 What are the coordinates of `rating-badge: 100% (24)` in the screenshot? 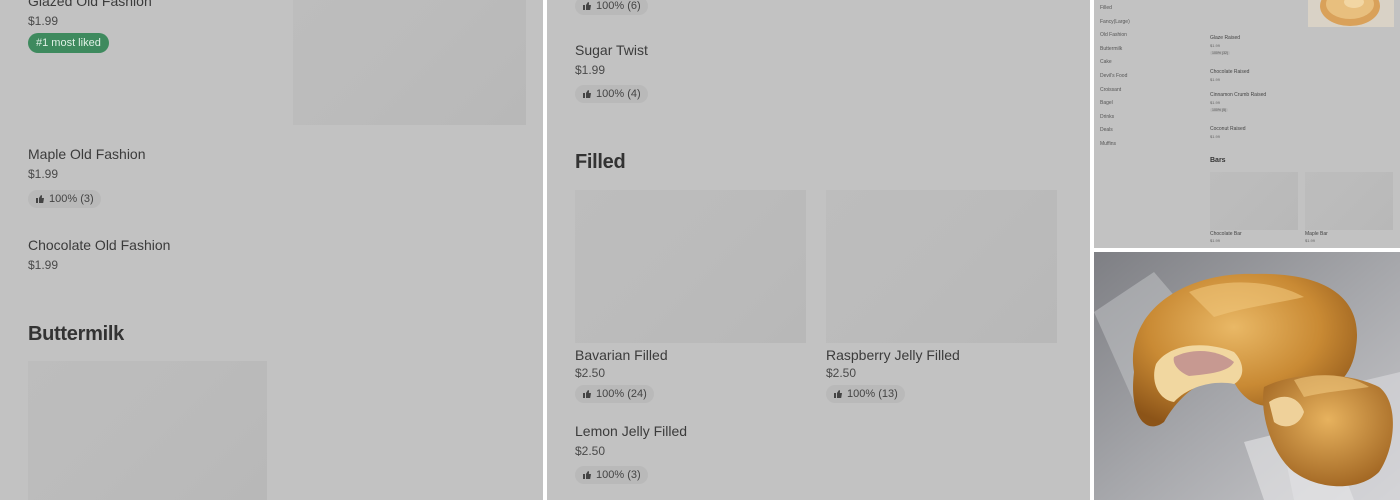 It's located at (614, 394).